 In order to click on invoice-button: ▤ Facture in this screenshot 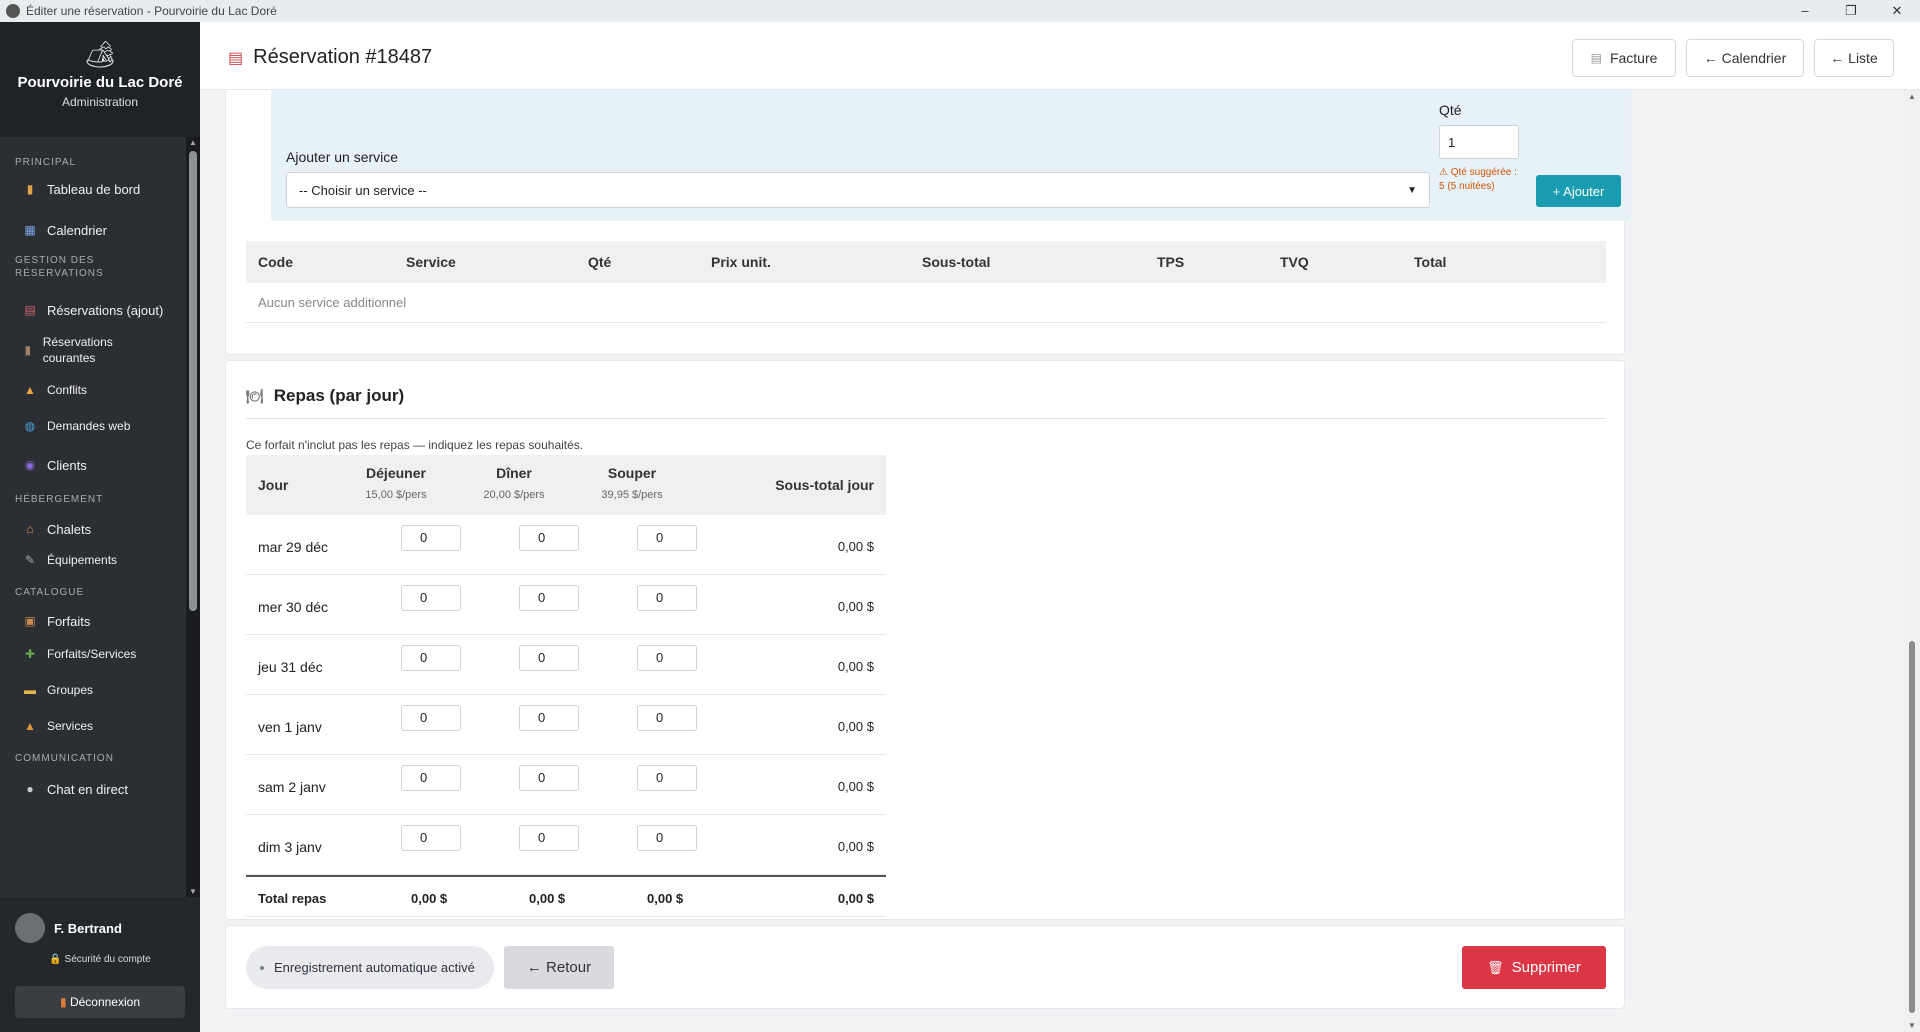, I will do `click(1624, 58)`.